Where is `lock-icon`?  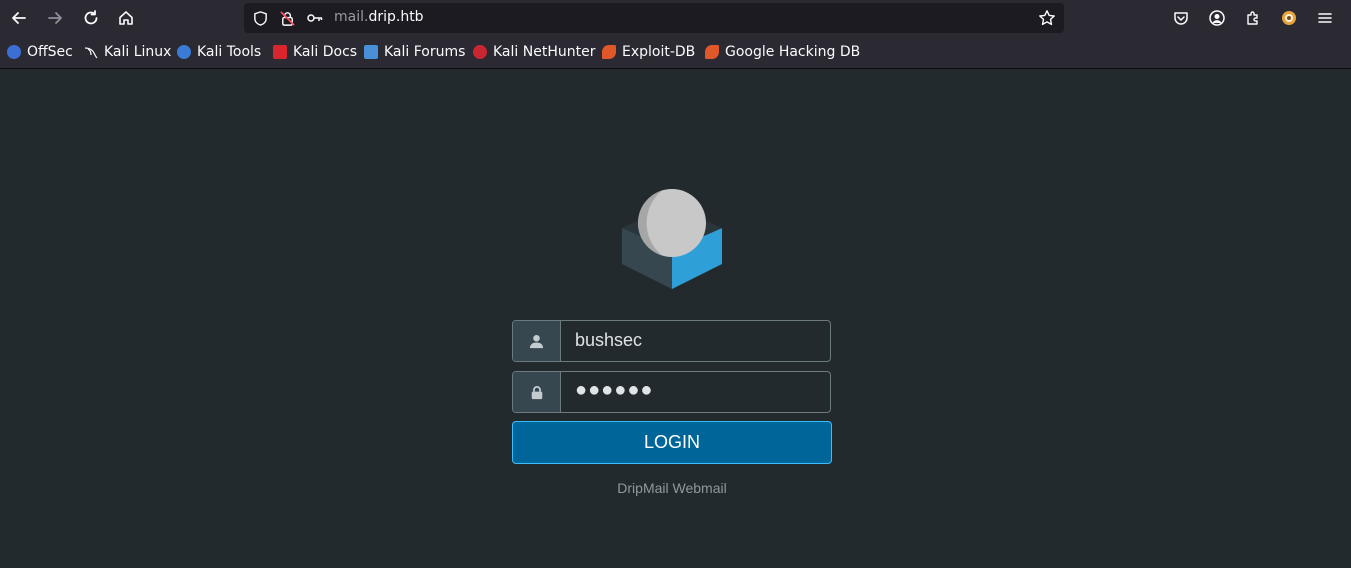
lock-icon is located at coordinates (537, 392).